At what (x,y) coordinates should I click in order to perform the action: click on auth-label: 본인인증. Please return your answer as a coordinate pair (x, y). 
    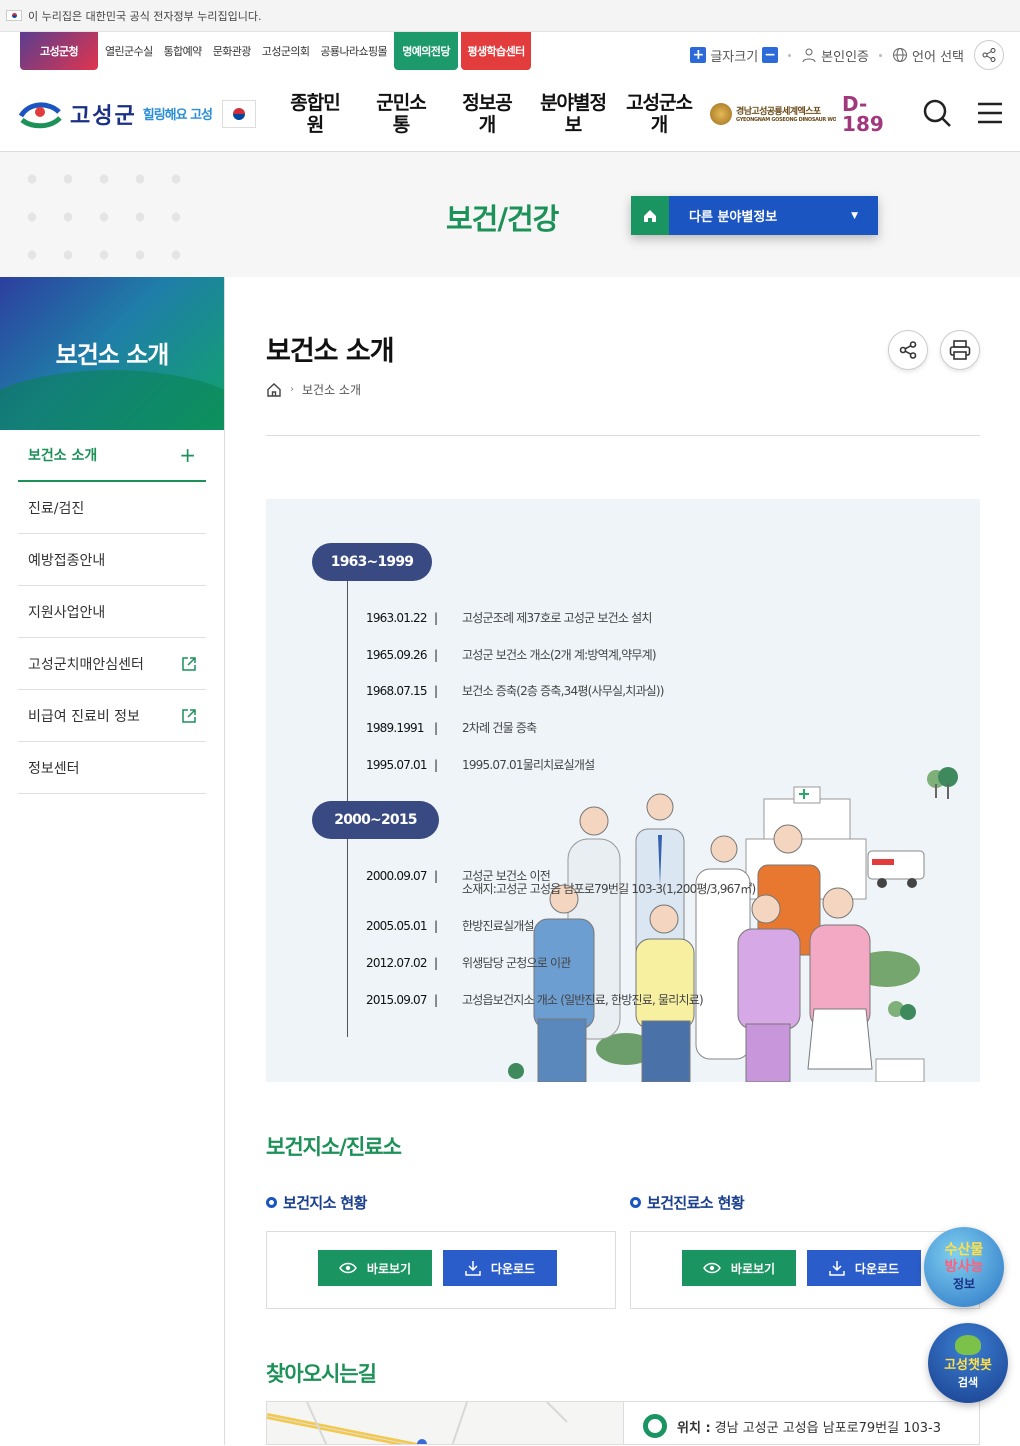
    Looking at the image, I should click on (845, 57).